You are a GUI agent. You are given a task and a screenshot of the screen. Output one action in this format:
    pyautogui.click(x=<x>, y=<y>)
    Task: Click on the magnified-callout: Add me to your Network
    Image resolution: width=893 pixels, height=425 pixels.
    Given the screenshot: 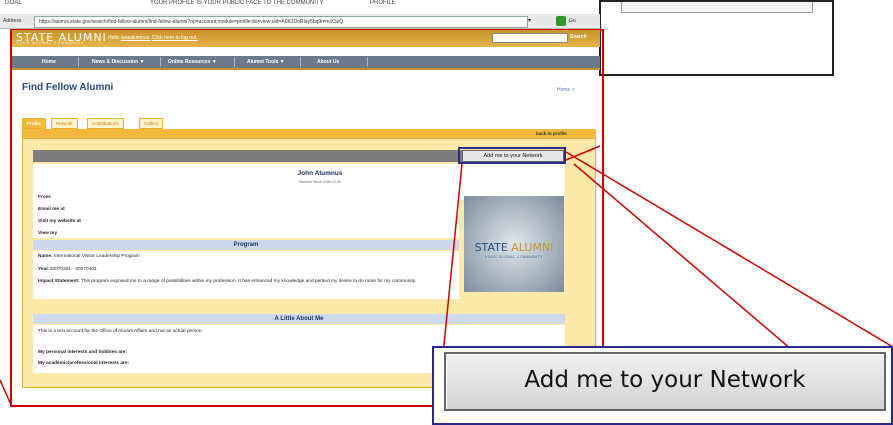 What is the action you would take?
    pyautogui.click(x=662, y=385)
    